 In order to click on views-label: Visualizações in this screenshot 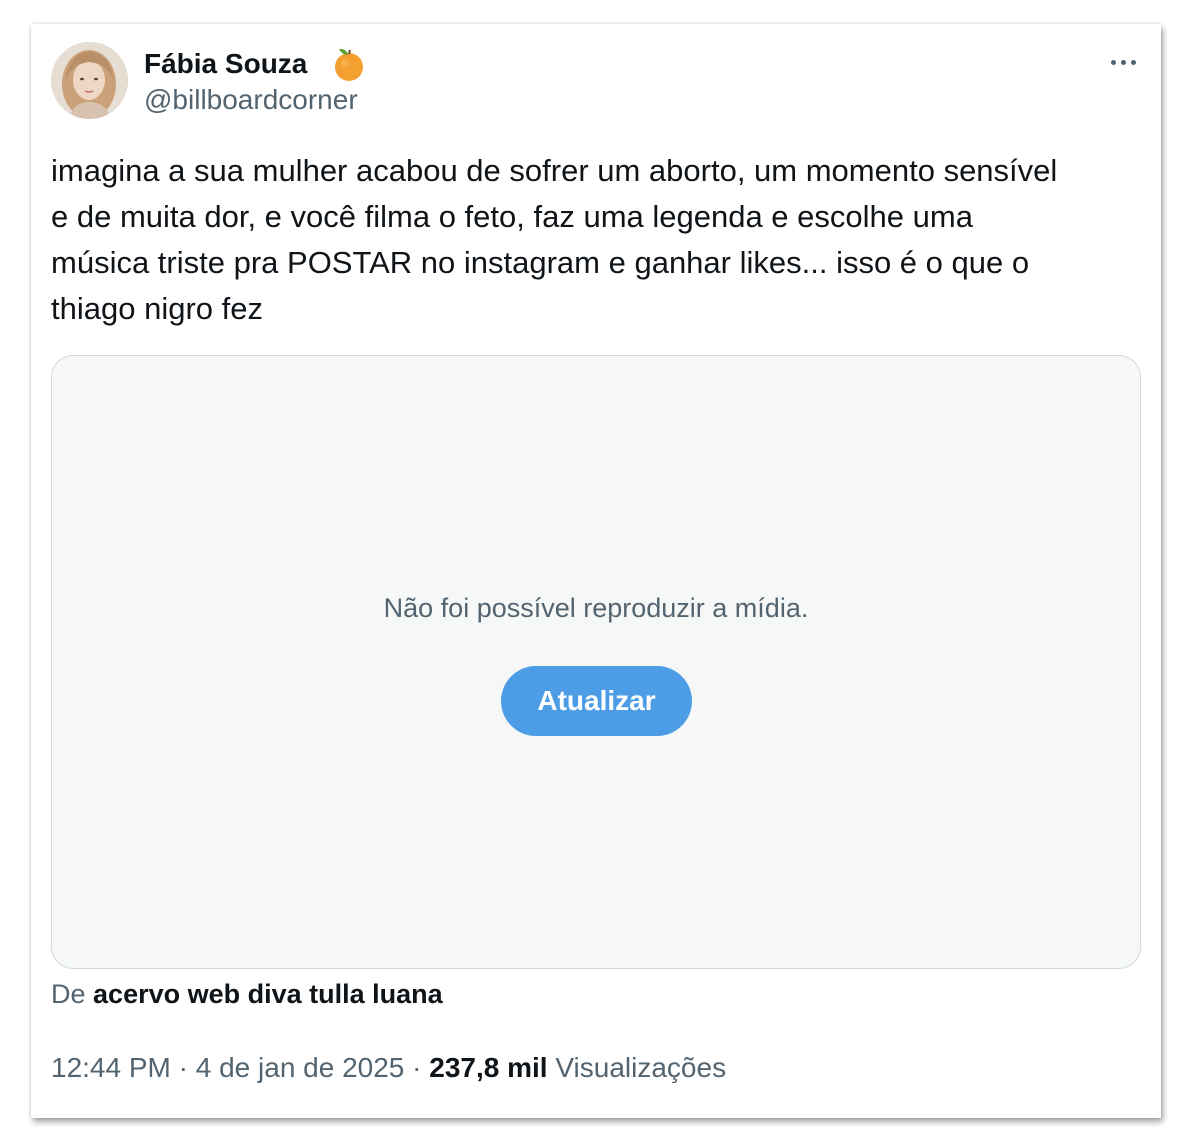, I will do `click(641, 1067)`.